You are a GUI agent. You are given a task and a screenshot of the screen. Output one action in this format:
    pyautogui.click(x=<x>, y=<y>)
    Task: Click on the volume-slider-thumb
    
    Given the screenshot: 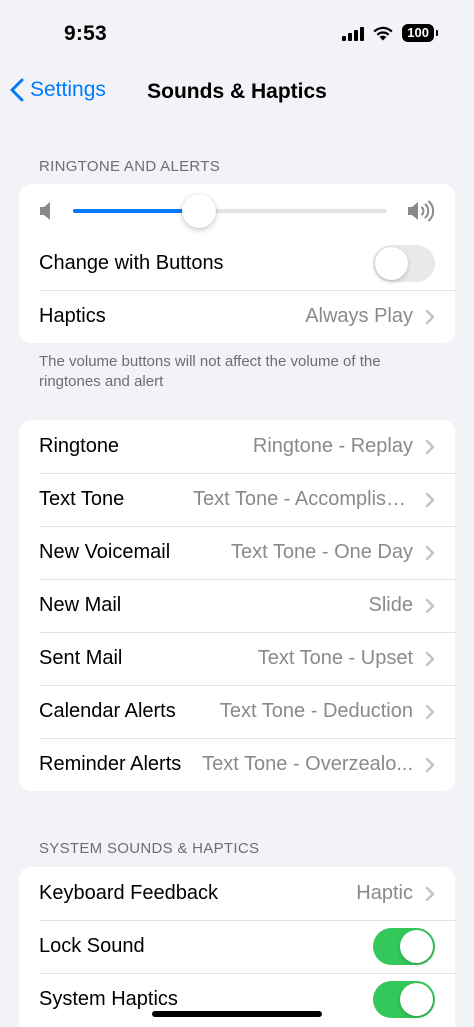 What is the action you would take?
    pyautogui.click(x=198, y=211)
    